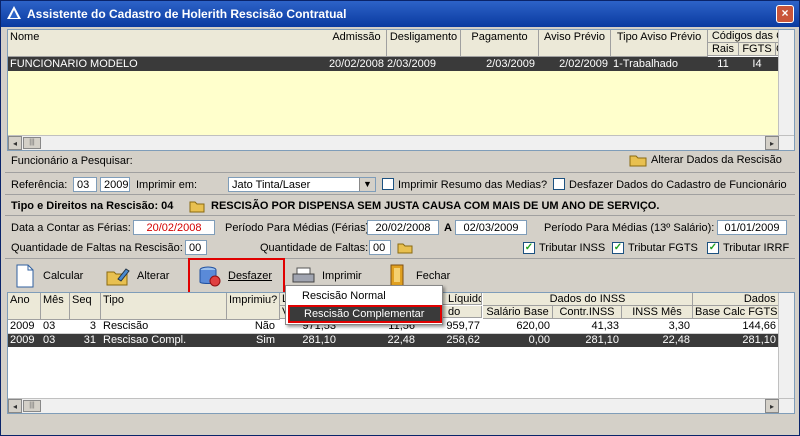  Describe the element at coordinates (657, 312) in the screenshot. I see `col-header-inss-mes: INSS Mês` at that location.